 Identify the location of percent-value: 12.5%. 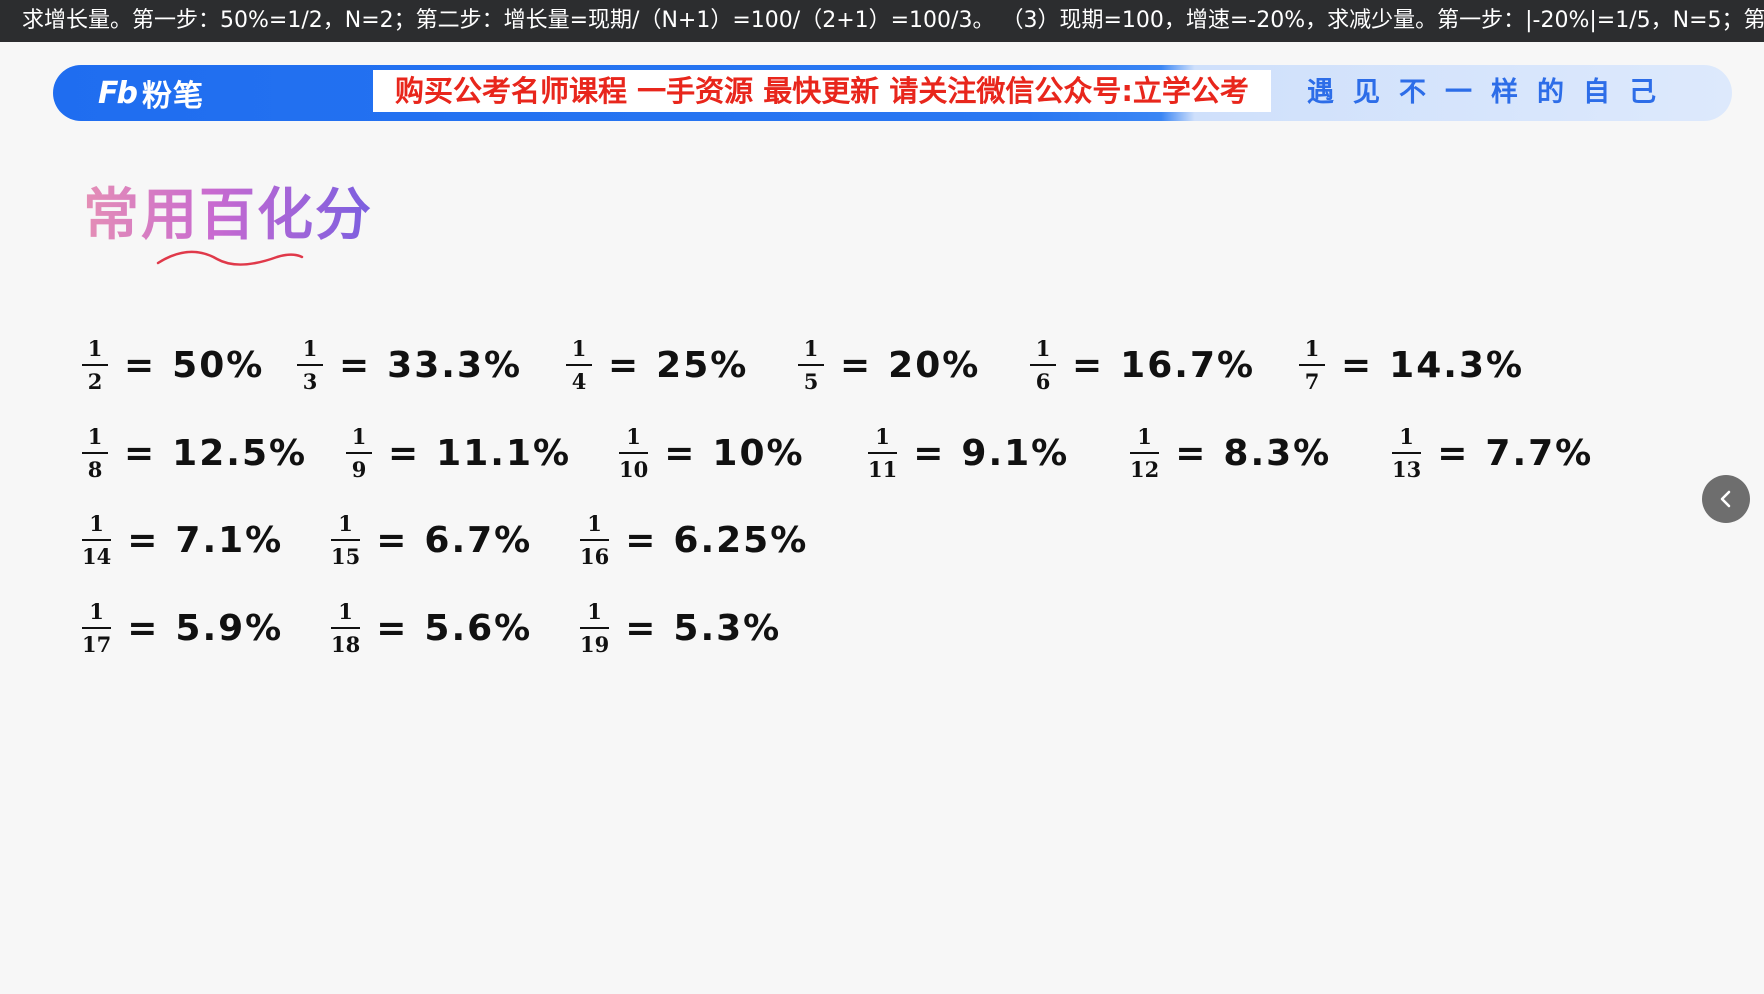
(240, 453).